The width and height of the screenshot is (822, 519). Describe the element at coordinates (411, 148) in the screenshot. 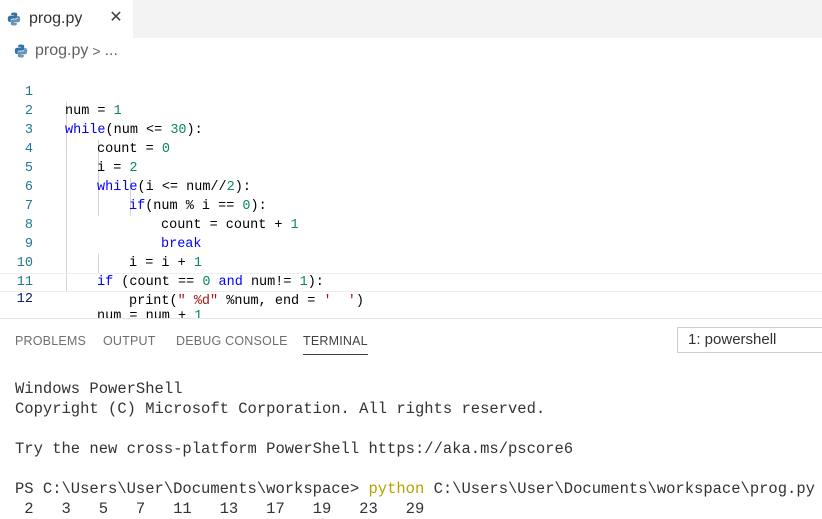

I see `code-line: 4 i = 2` at that location.